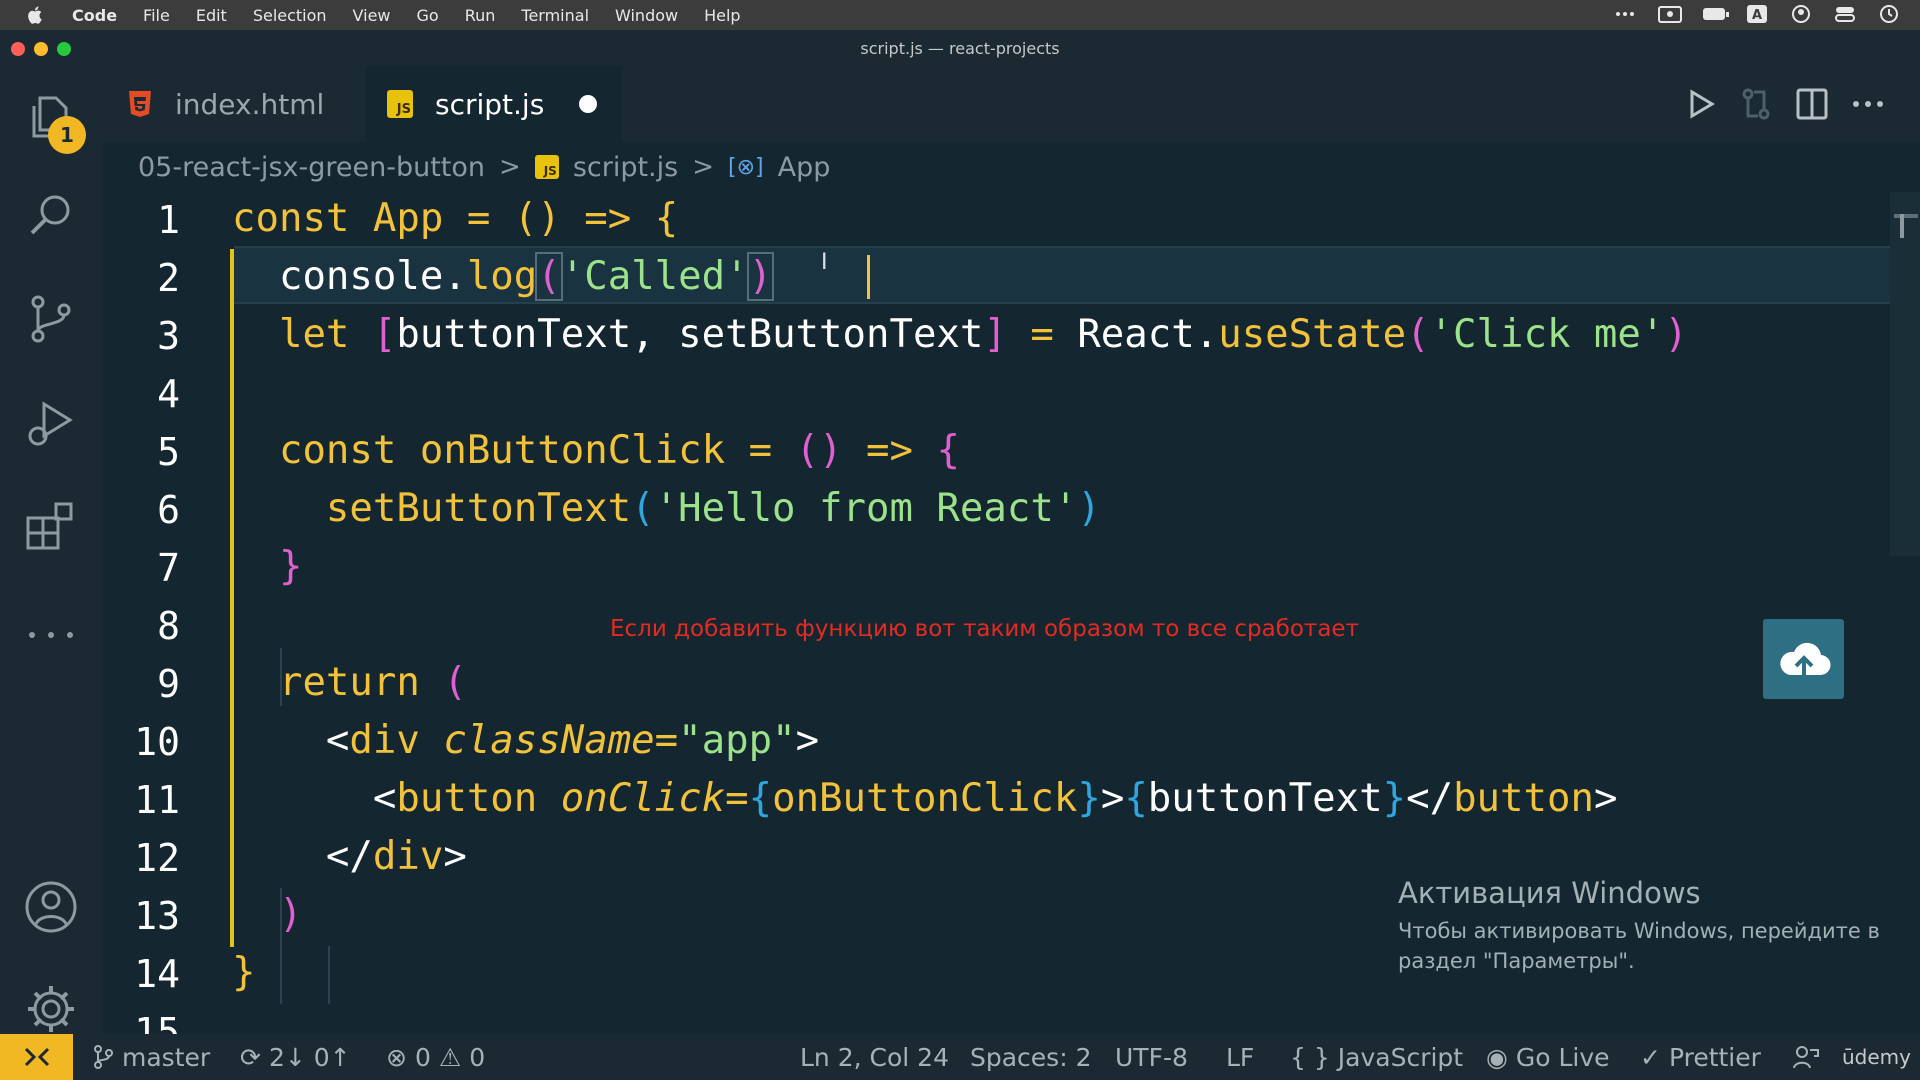  I want to click on text-cursor, so click(868, 277).